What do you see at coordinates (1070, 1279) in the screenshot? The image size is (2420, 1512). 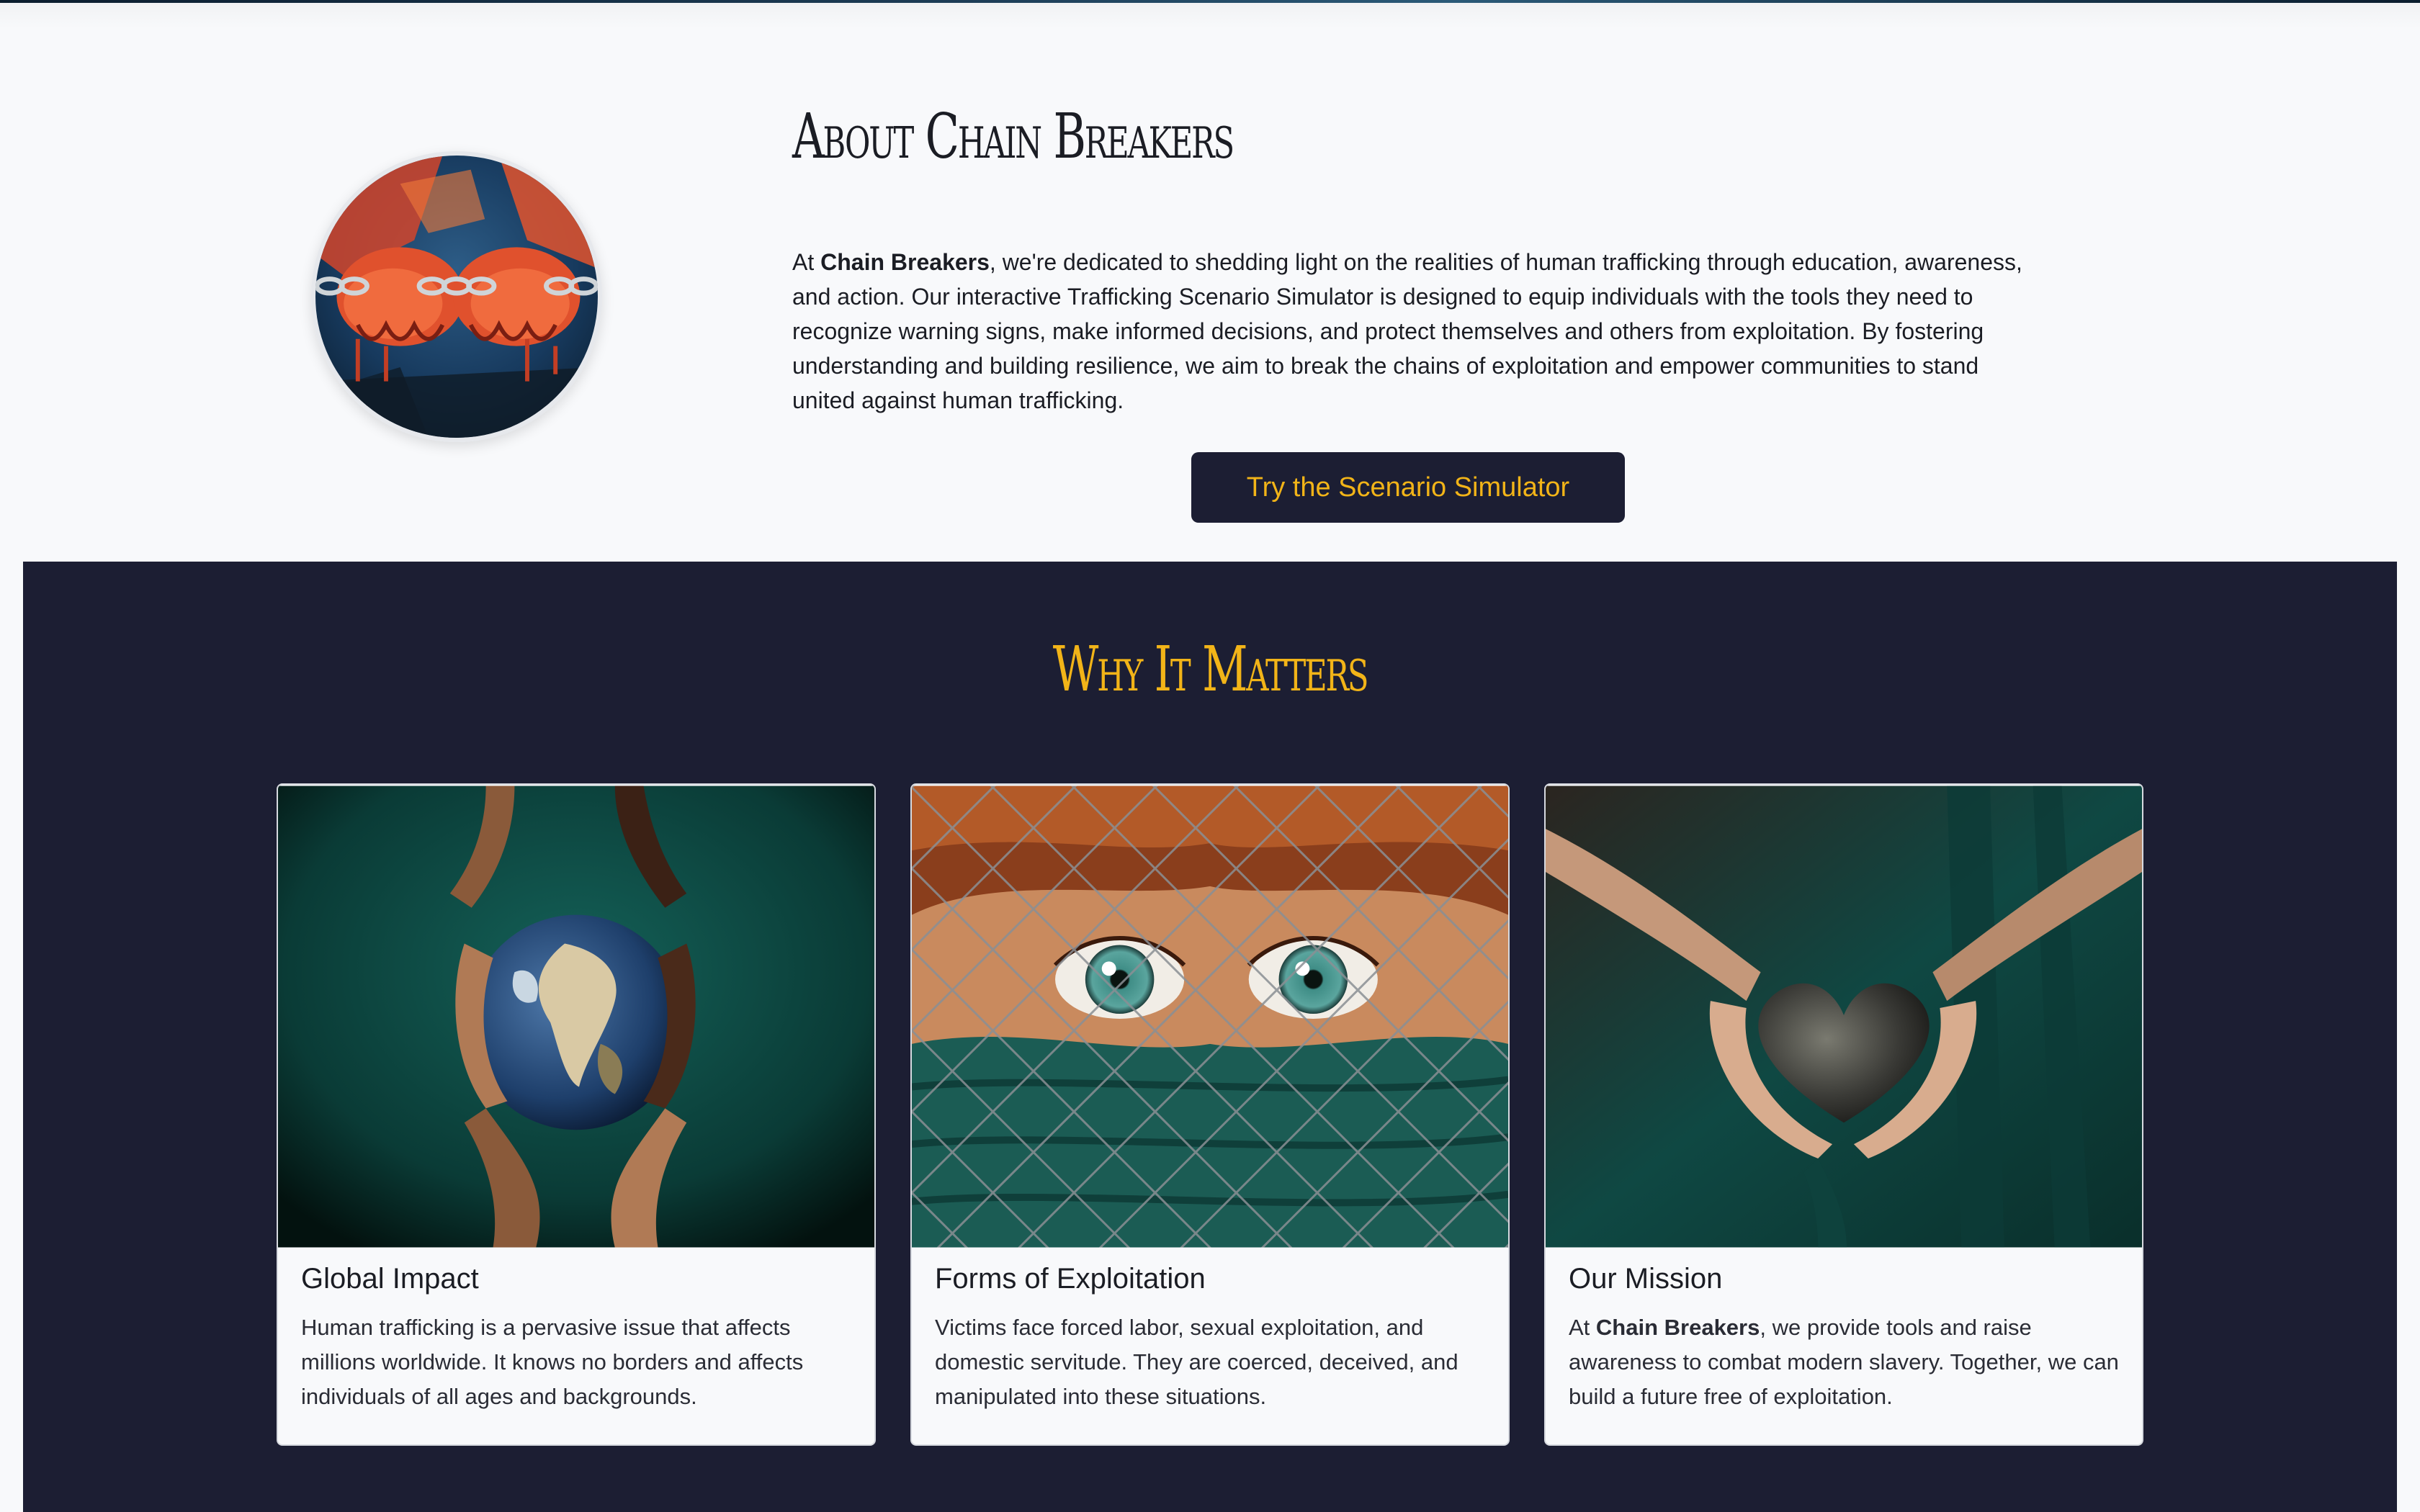 I see `card-title: Forms of Exploitation` at bounding box center [1070, 1279].